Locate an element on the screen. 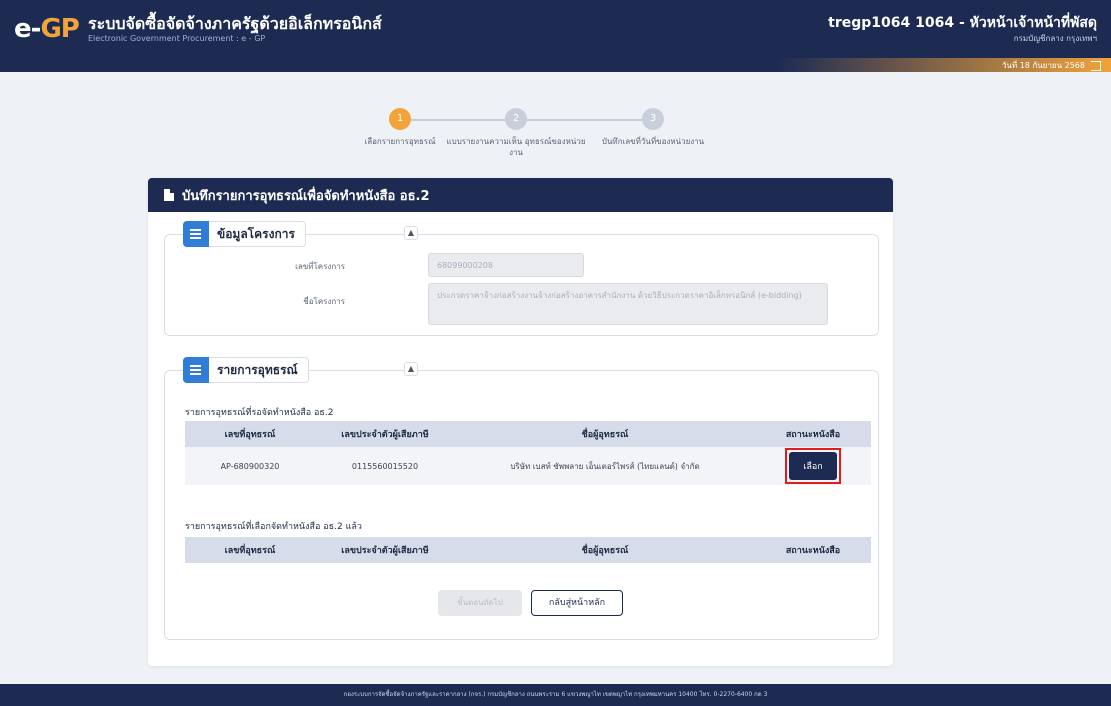  project-no-label: เลขที่โครงการ is located at coordinates (320, 266).